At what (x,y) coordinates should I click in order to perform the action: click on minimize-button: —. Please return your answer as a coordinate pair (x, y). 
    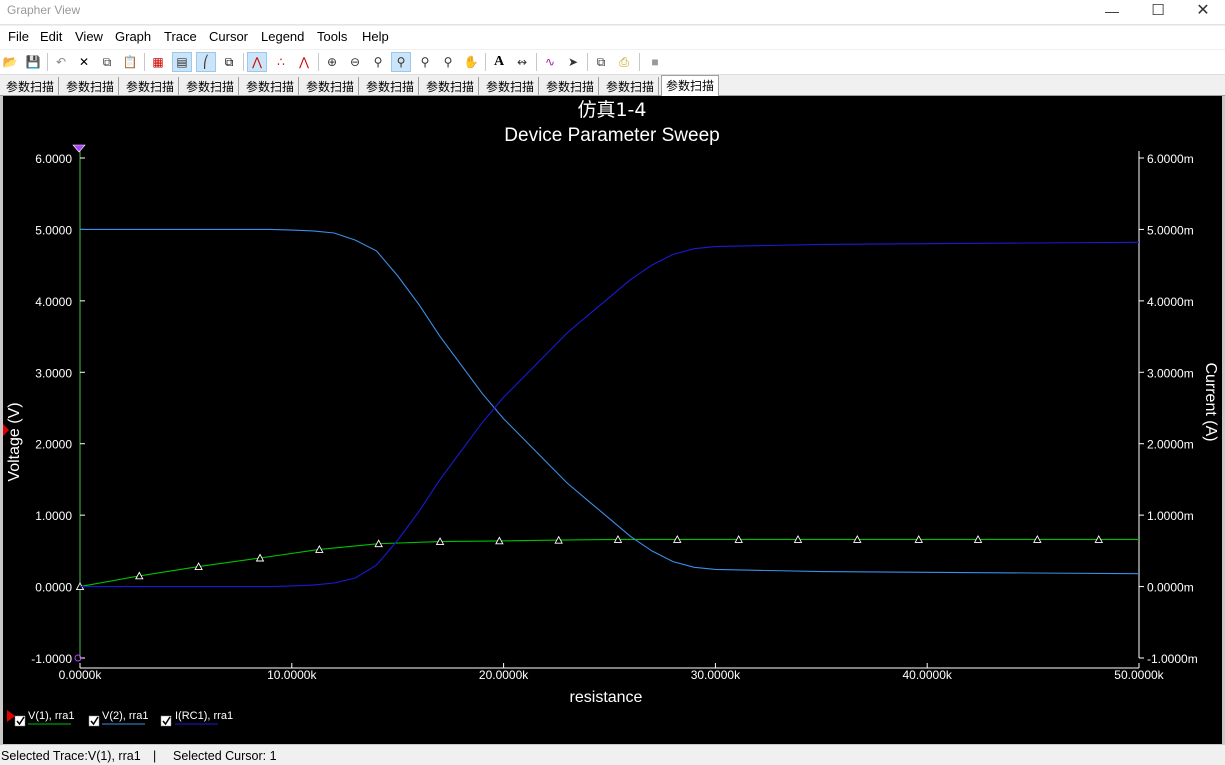
    Looking at the image, I should click on (1112, 12).